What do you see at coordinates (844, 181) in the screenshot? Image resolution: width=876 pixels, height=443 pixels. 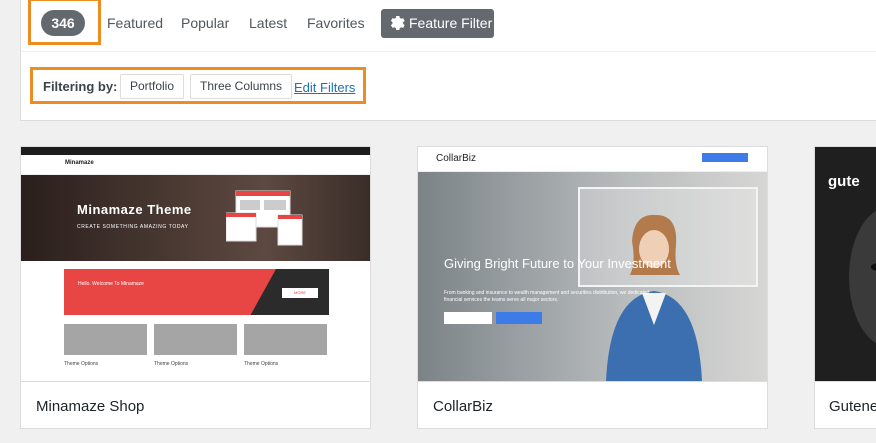 I see `preview-logo: gute` at bounding box center [844, 181].